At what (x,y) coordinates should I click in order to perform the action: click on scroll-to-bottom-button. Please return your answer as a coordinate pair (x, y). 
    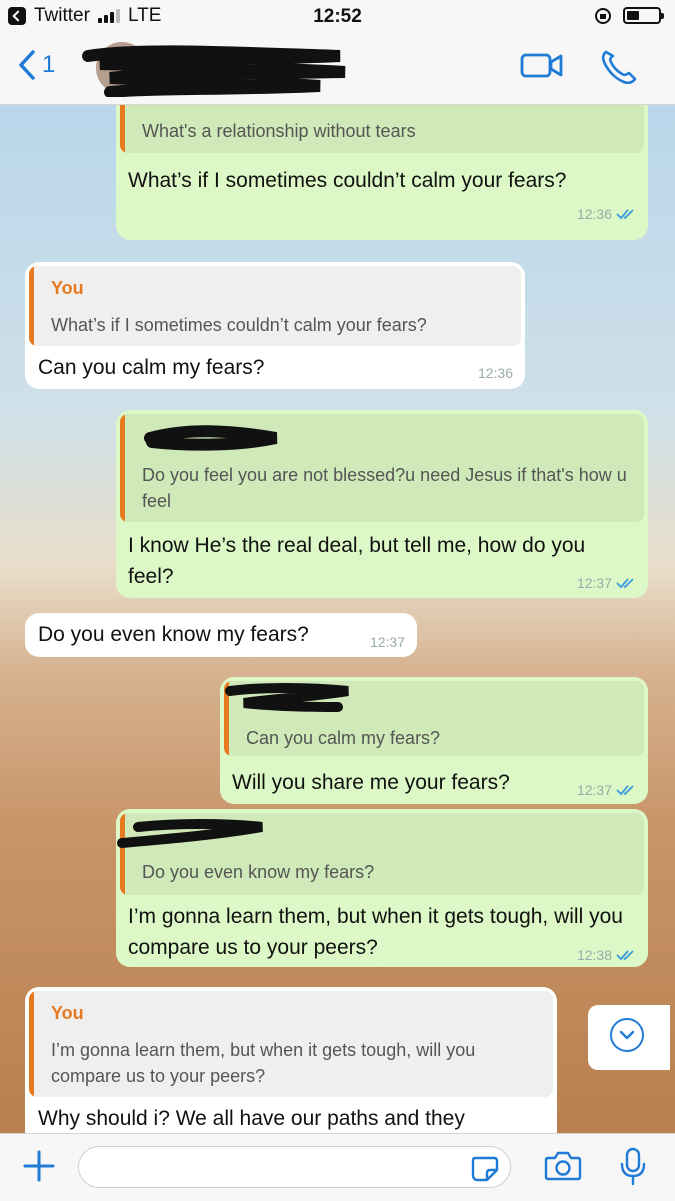
    Looking at the image, I should click on (629, 1037).